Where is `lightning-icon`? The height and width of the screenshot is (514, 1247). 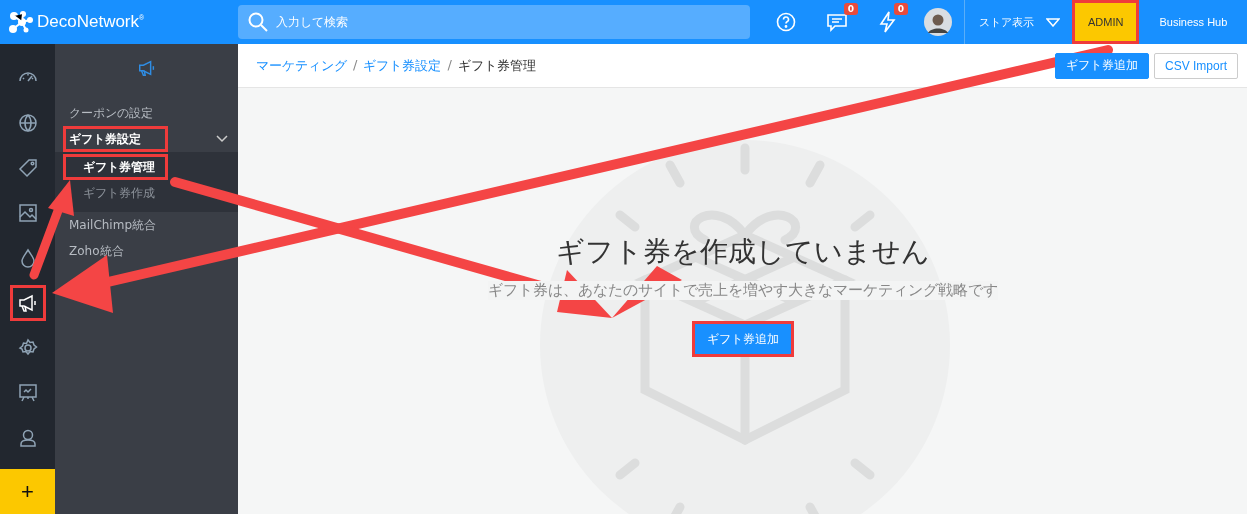
lightning-icon is located at coordinates (888, 22).